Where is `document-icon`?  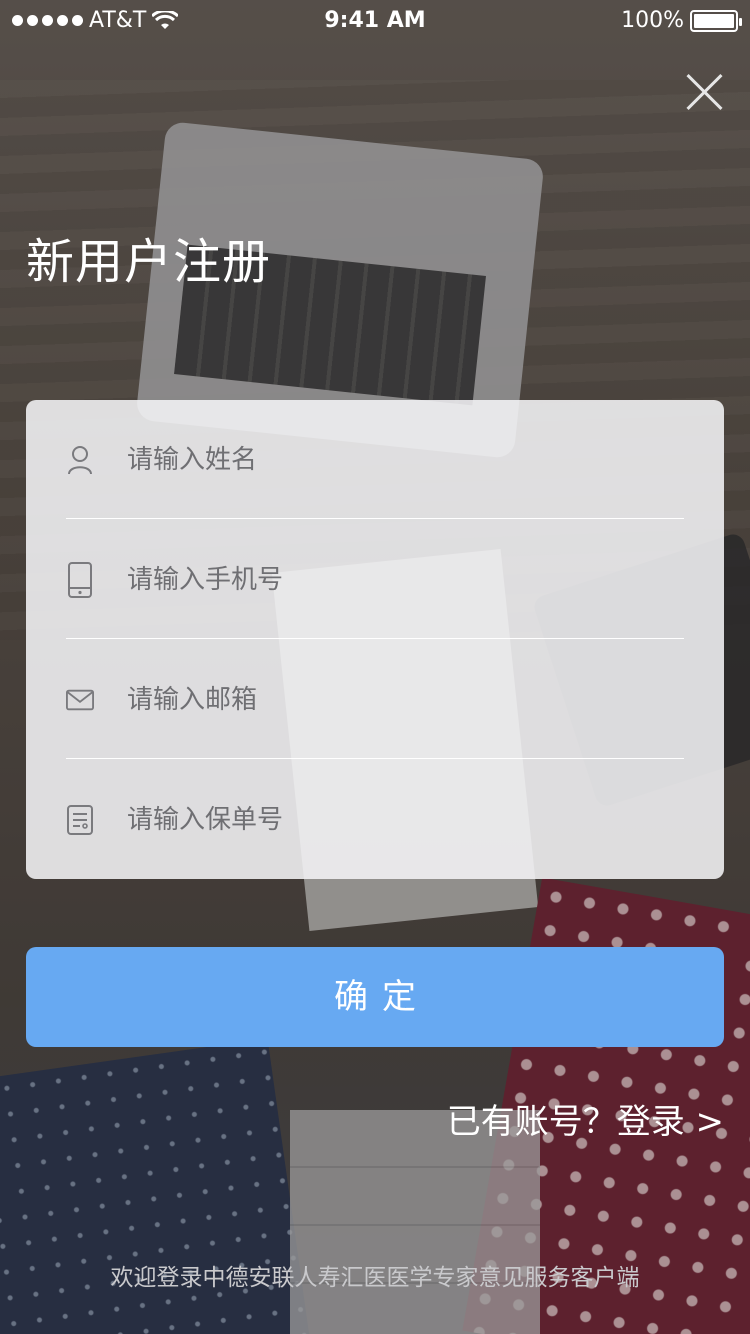
document-icon is located at coordinates (80, 820).